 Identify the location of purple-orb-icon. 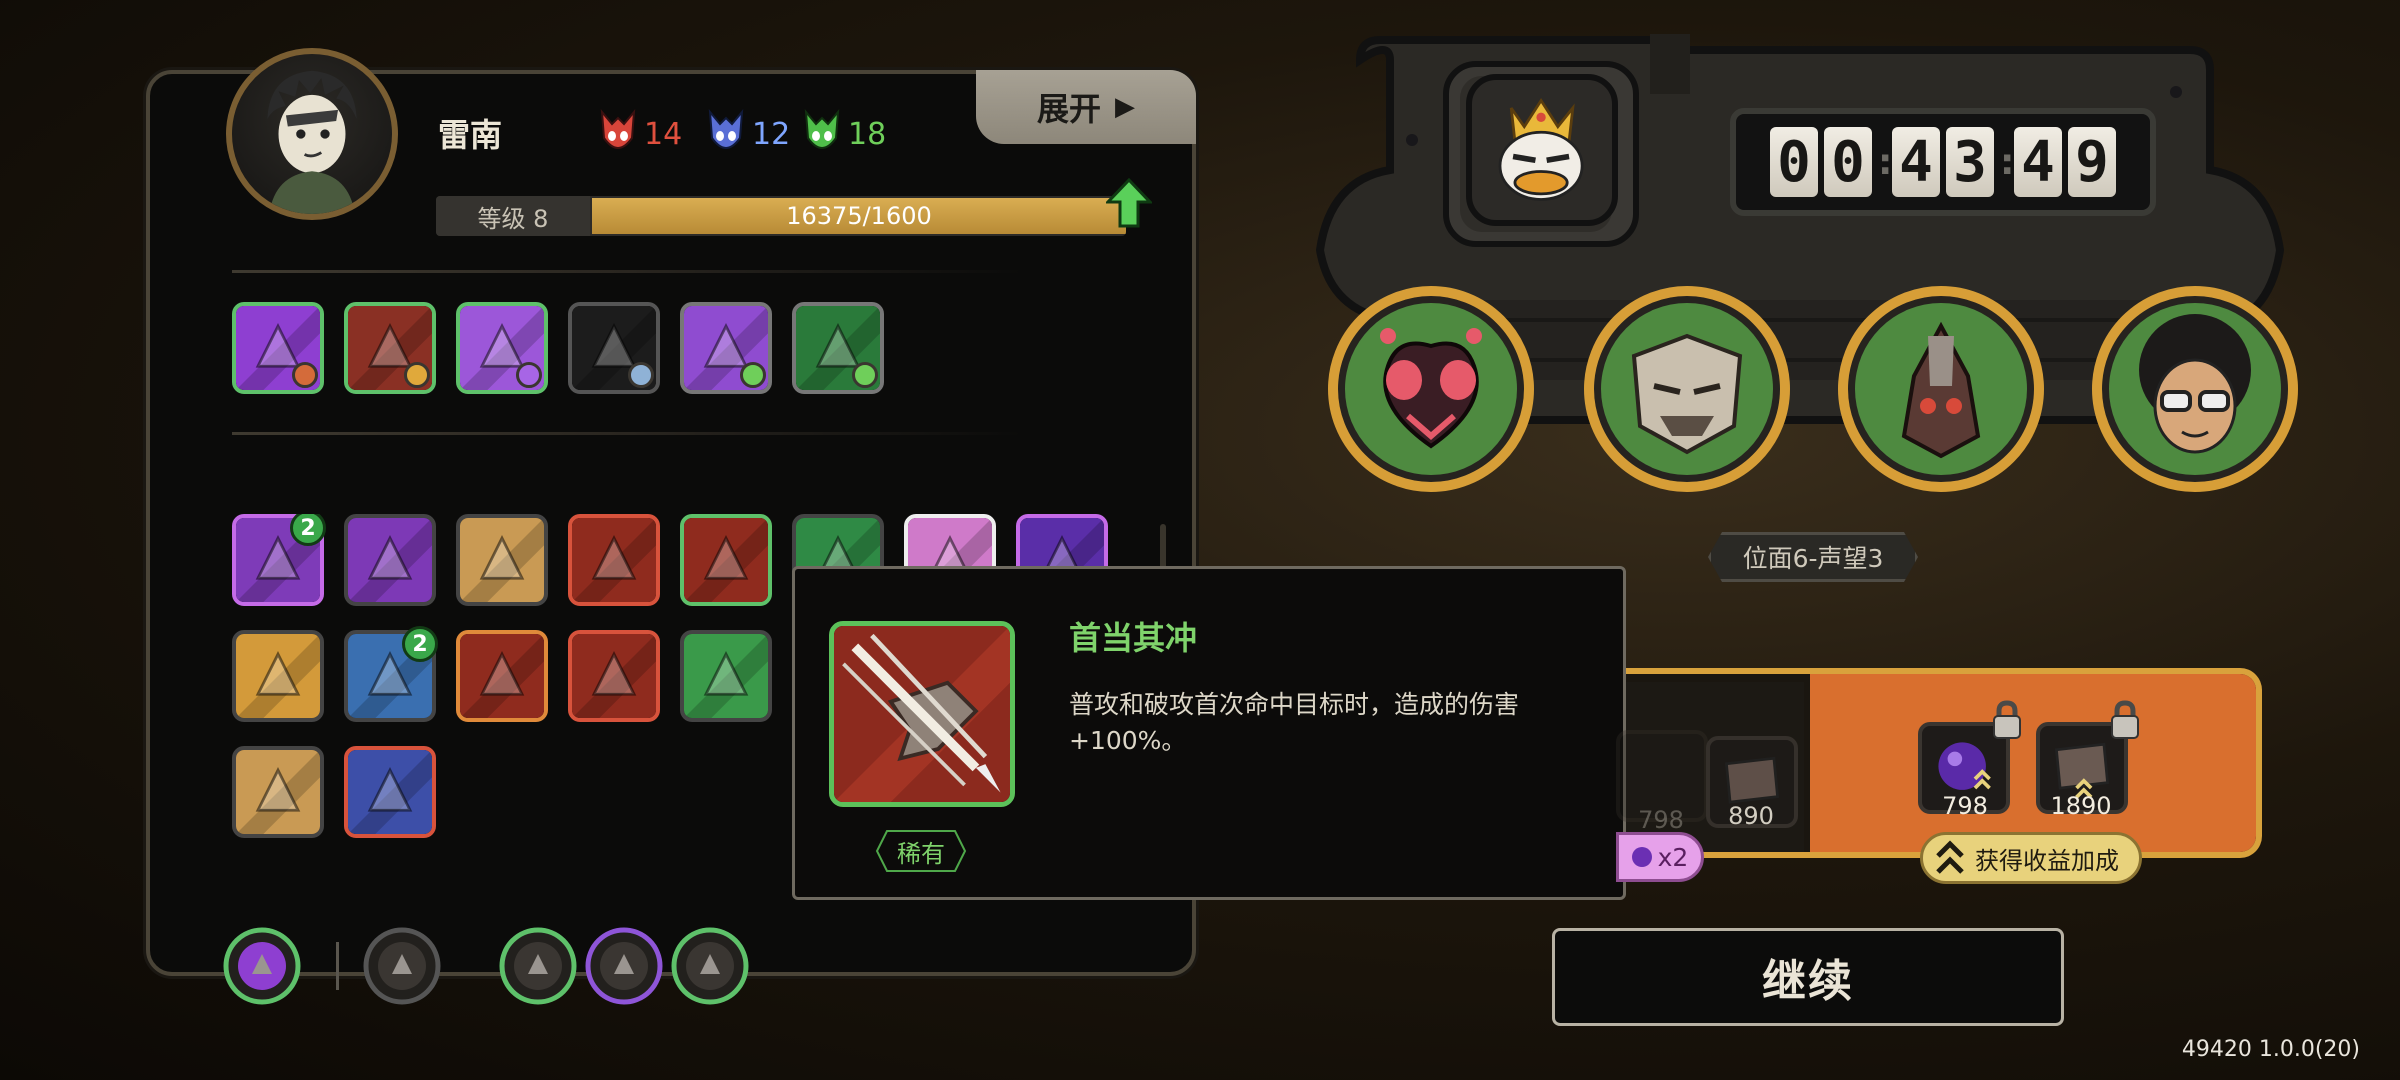
(1641, 857).